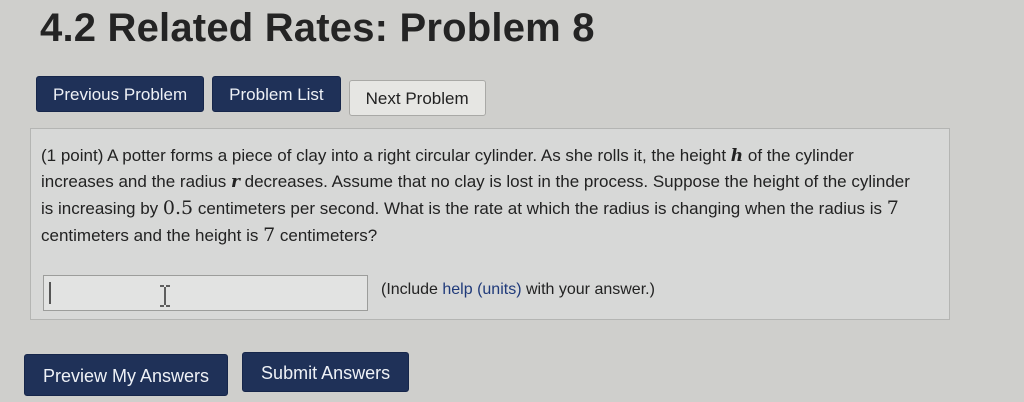  What do you see at coordinates (588, 289) in the screenshot?
I see `help-note-suffix: with your answer.)` at bounding box center [588, 289].